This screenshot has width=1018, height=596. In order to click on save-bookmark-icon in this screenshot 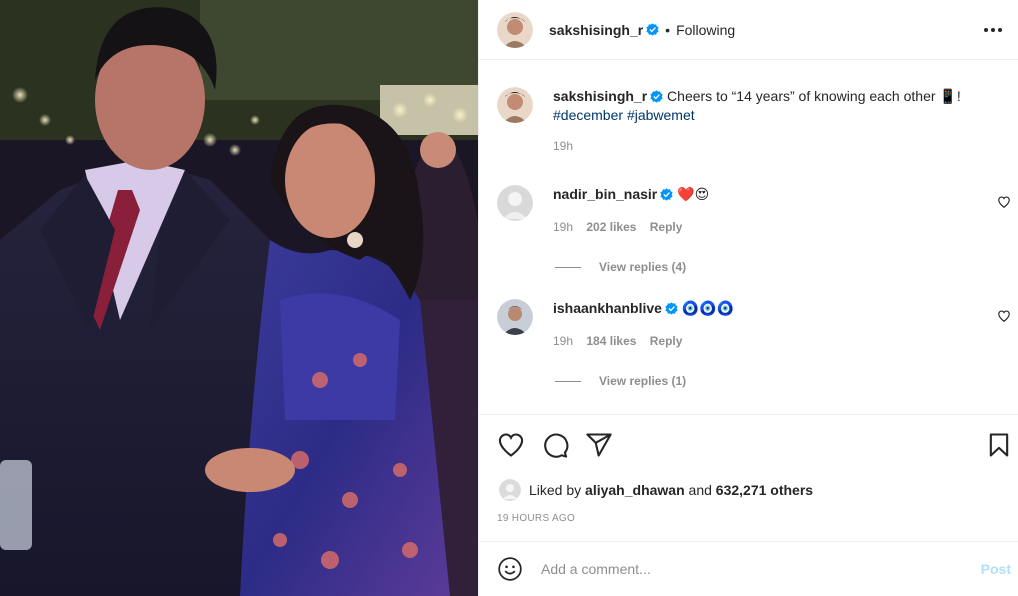, I will do `click(999, 445)`.